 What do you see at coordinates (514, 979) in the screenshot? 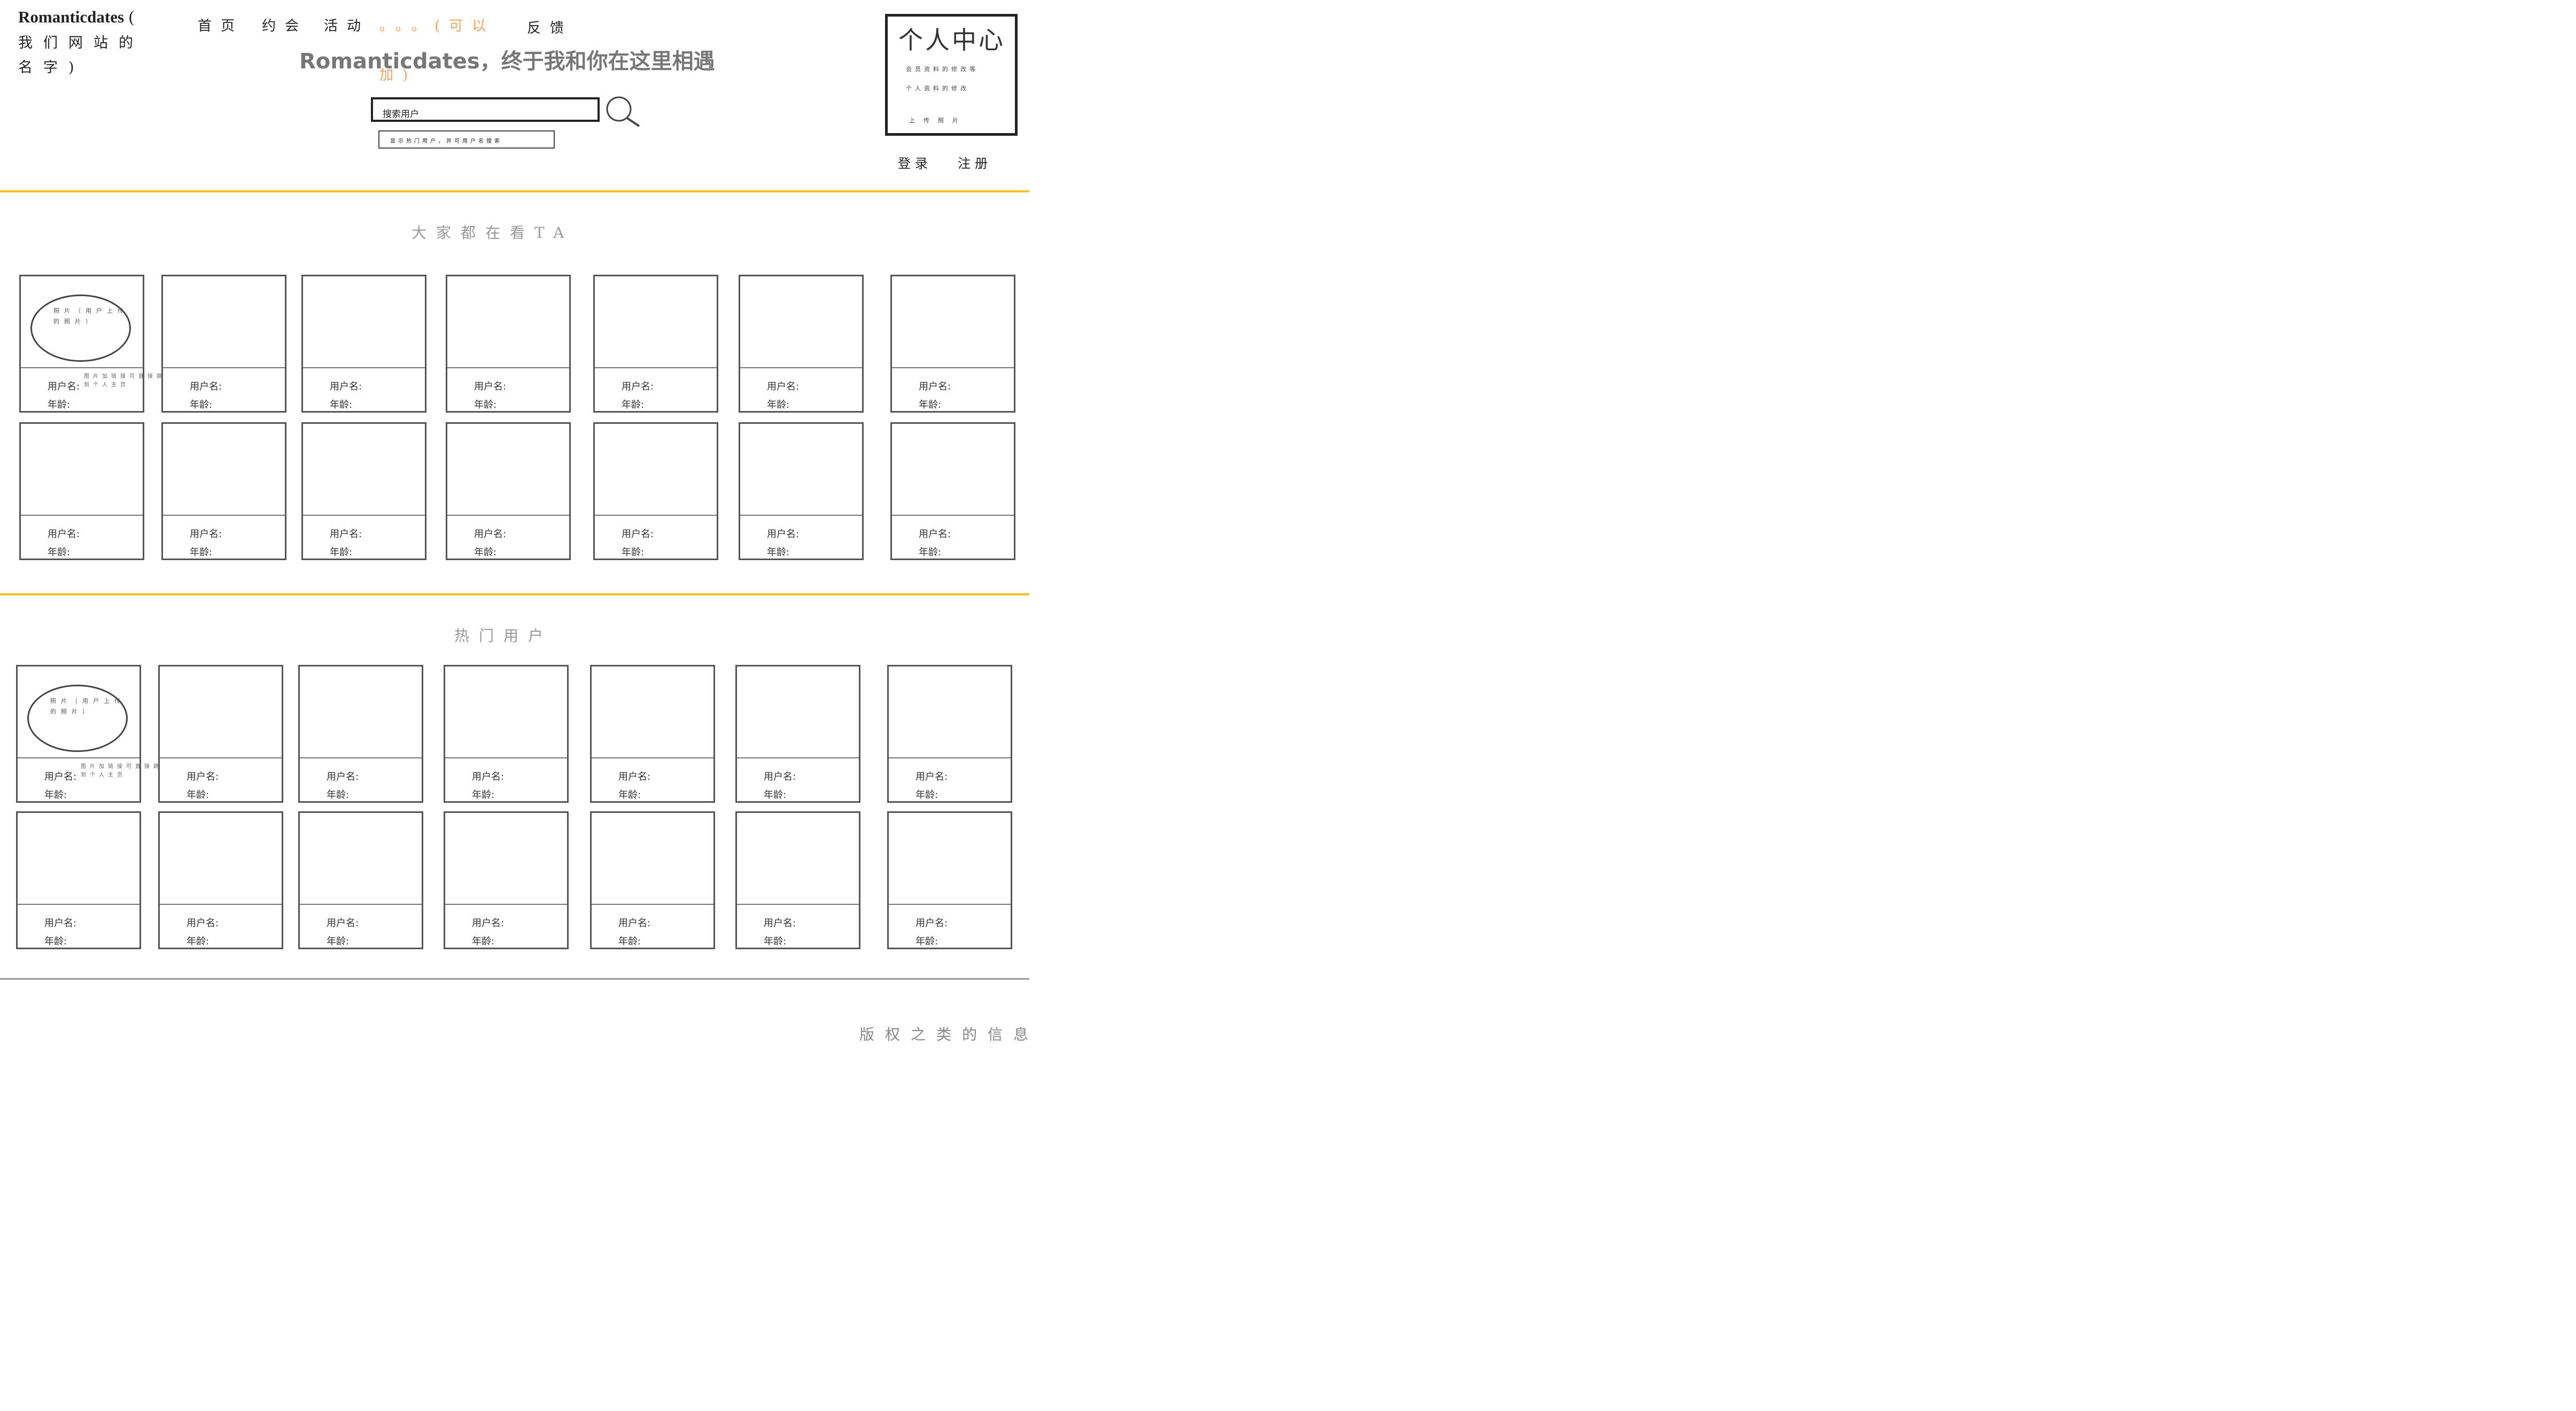
I see `footer-divider` at bounding box center [514, 979].